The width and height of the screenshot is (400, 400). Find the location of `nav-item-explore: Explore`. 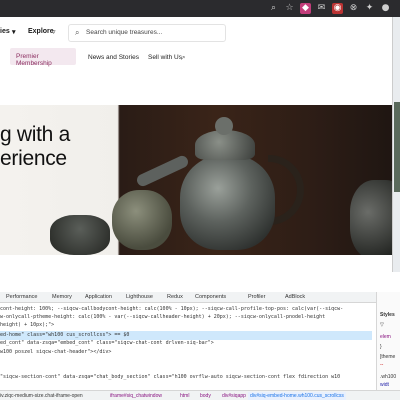

nav-item-explore: Explore is located at coordinates (41, 31).